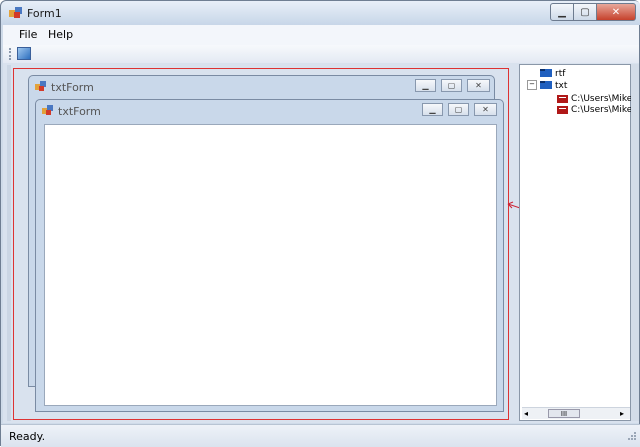 This screenshot has height=447, width=640. What do you see at coordinates (564, 413) in the screenshot?
I see `scroll-thumb: III` at bounding box center [564, 413].